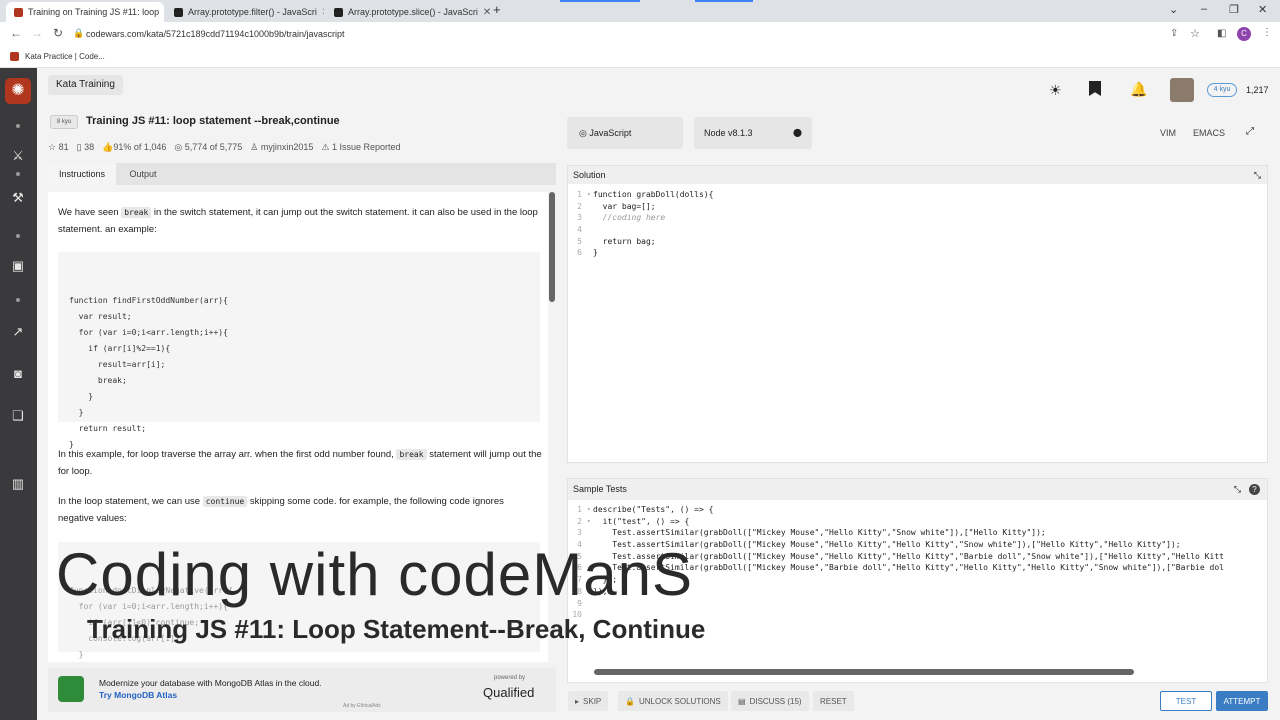 The height and width of the screenshot is (720, 1280). What do you see at coordinates (52, 147) in the screenshot?
I see `star-icon: ☆` at bounding box center [52, 147].